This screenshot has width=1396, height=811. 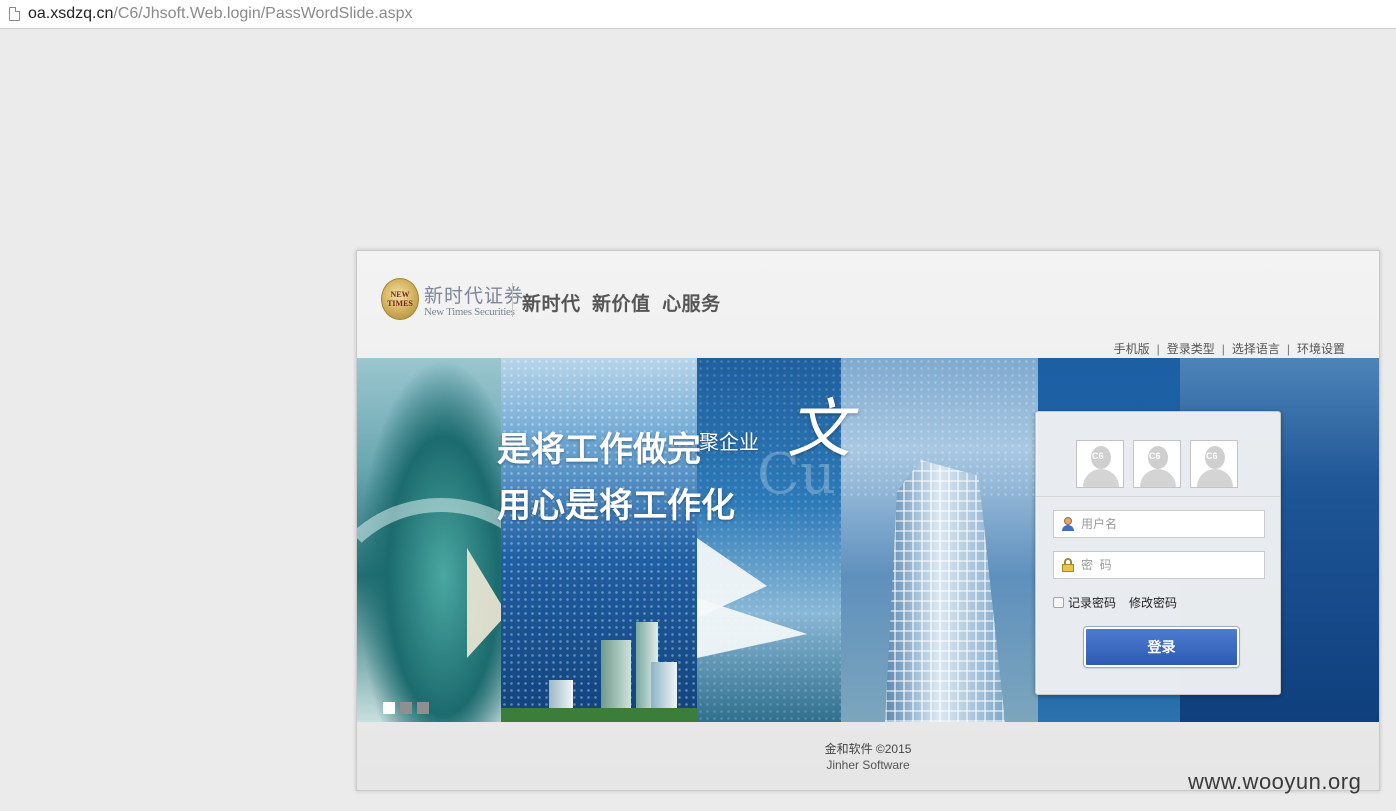 I want to click on logo-chinese-name: 新时代证券, so click(x=474, y=296).